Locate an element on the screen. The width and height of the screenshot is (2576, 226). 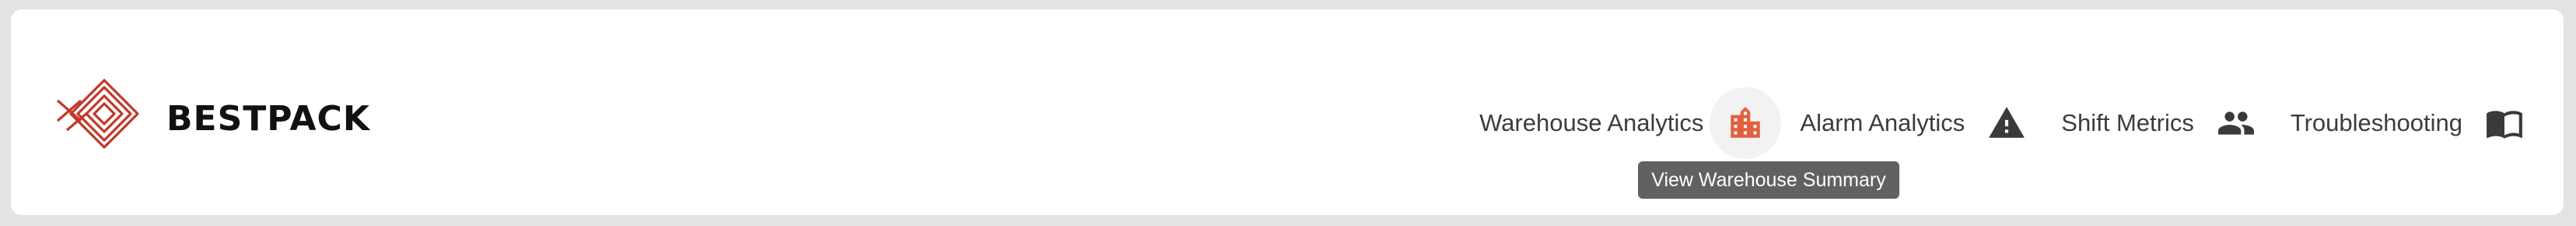
warehouse-icon is located at coordinates (1746, 122).